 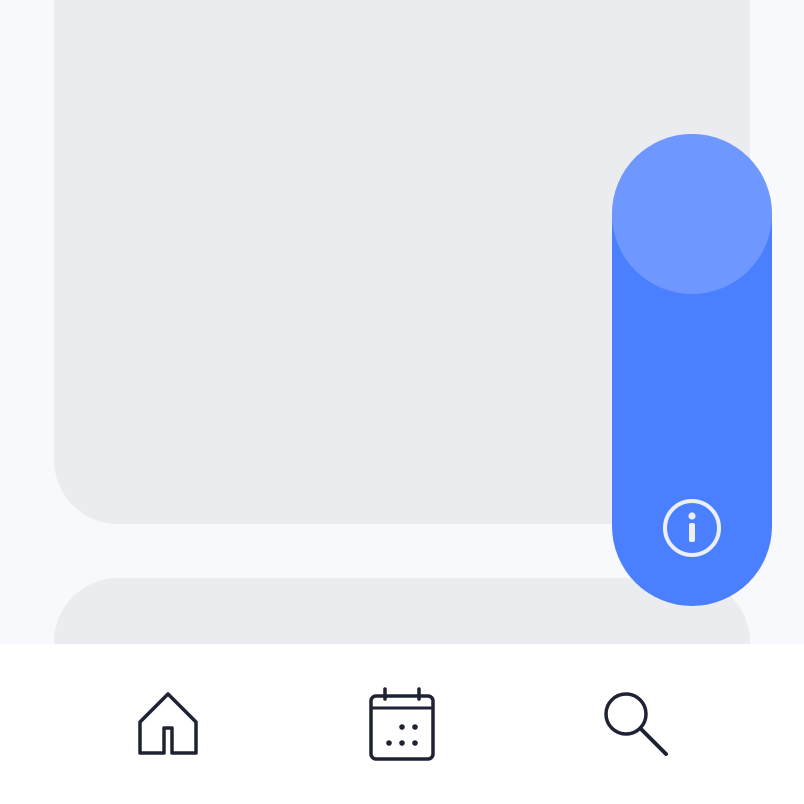 What do you see at coordinates (692, 370) in the screenshot?
I see `vertical-toggle` at bounding box center [692, 370].